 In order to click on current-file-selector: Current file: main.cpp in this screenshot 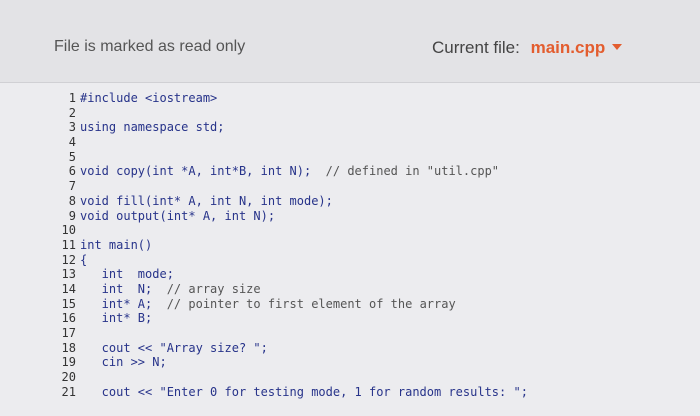, I will do `click(518, 48)`.